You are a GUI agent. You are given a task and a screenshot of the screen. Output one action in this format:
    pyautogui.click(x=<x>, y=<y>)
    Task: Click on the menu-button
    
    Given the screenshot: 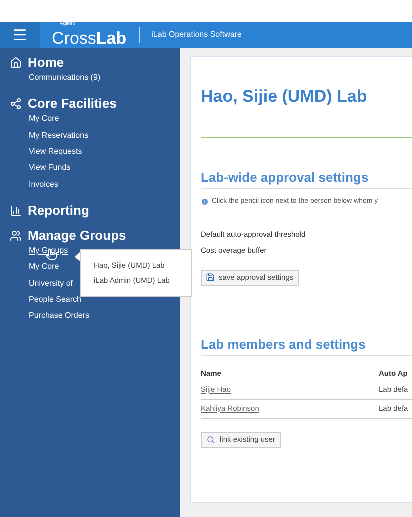 What is the action you would take?
    pyautogui.click(x=20, y=35)
    